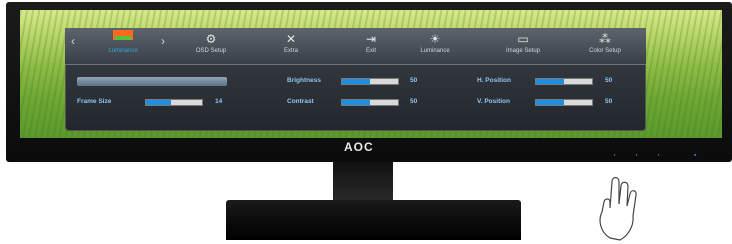  Describe the element at coordinates (523, 51) in the screenshot. I see `tab-label: Image Setup` at that location.